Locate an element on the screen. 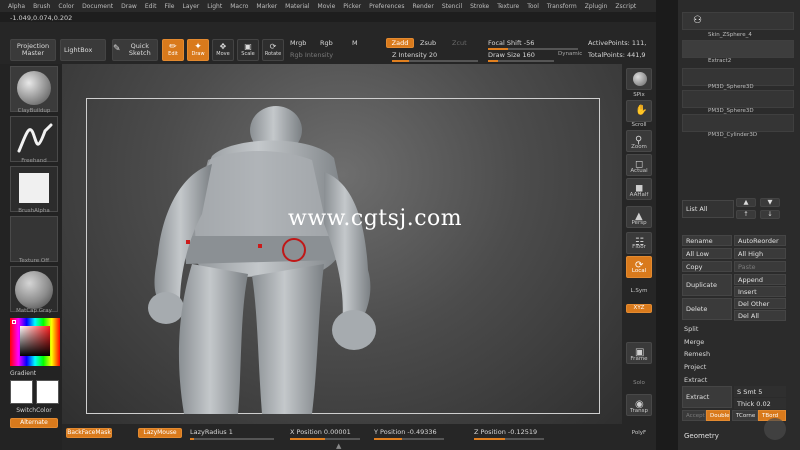 The width and height of the screenshot is (800, 450). zsub-toggle: Zsub is located at coordinates (428, 43).